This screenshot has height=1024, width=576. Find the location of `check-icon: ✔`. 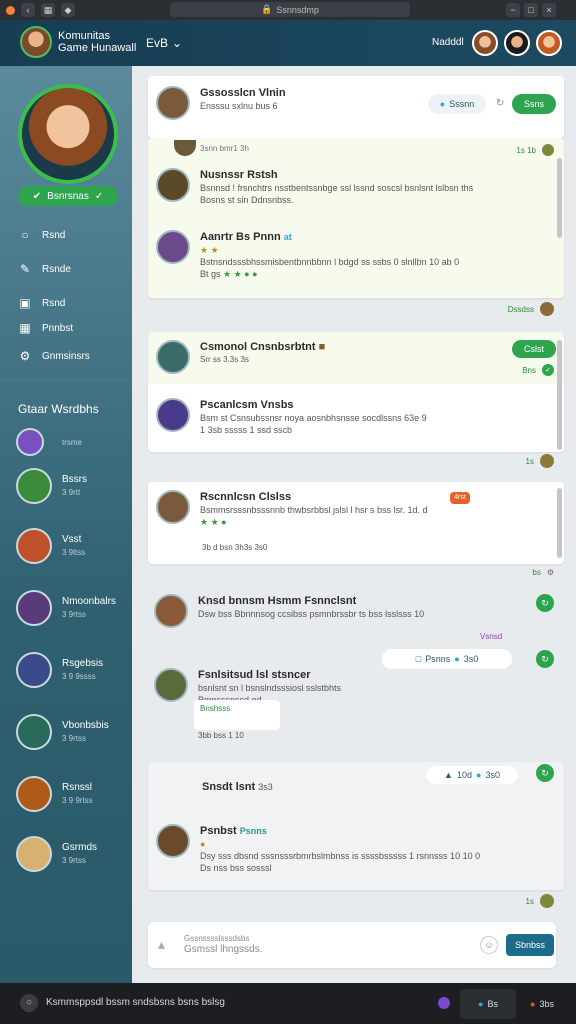

check-icon: ✔ is located at coordinates (37, 196).